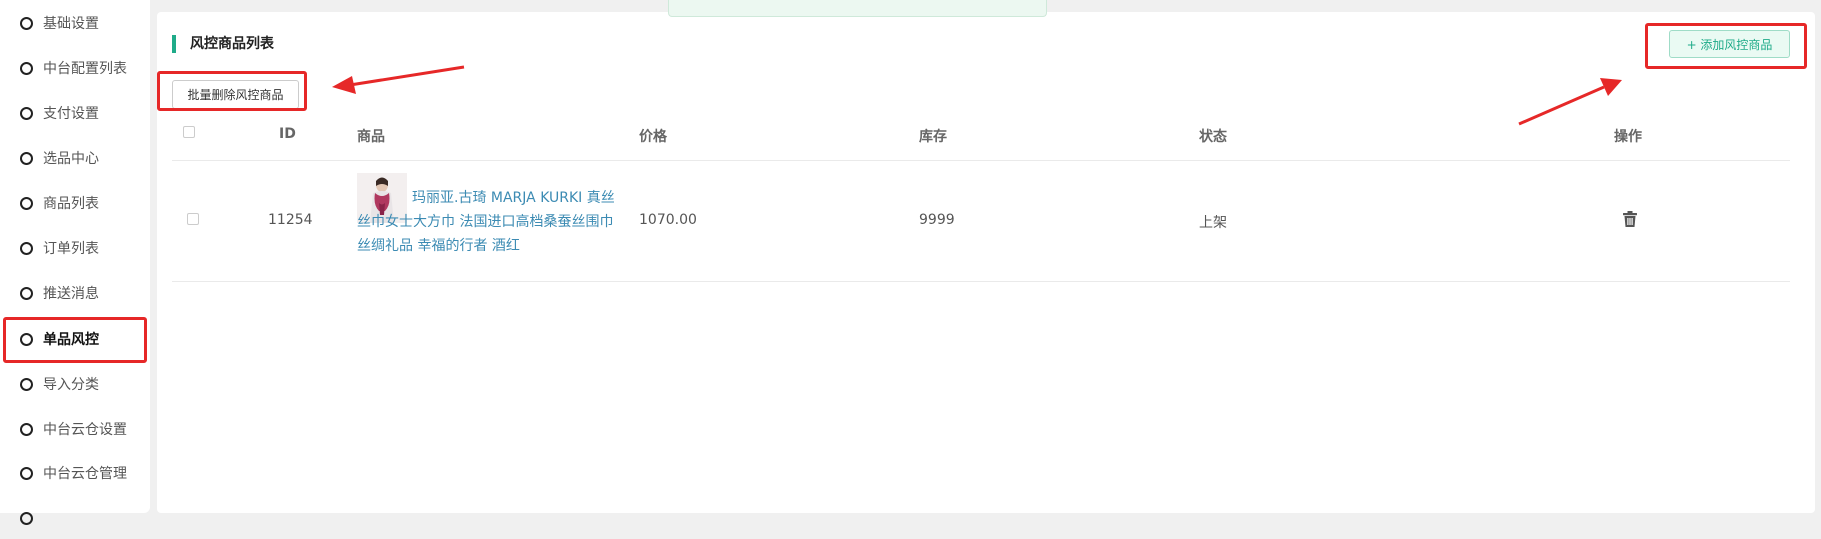 This screenshot has width=1821, height=539. I want to click on toast-notification, so click(857, 8).